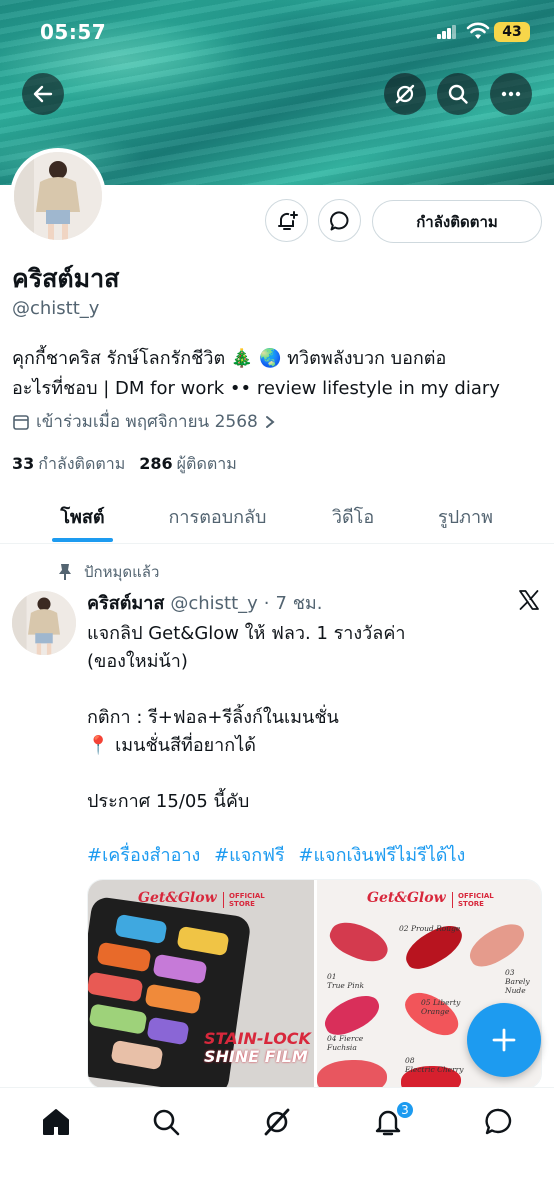  What do you see at coordinates (171, 745) in the screenshot?
I see `post-text-line: 📍 เมนชั่นสีที่อยากได้` at bounding box center [171, 745].